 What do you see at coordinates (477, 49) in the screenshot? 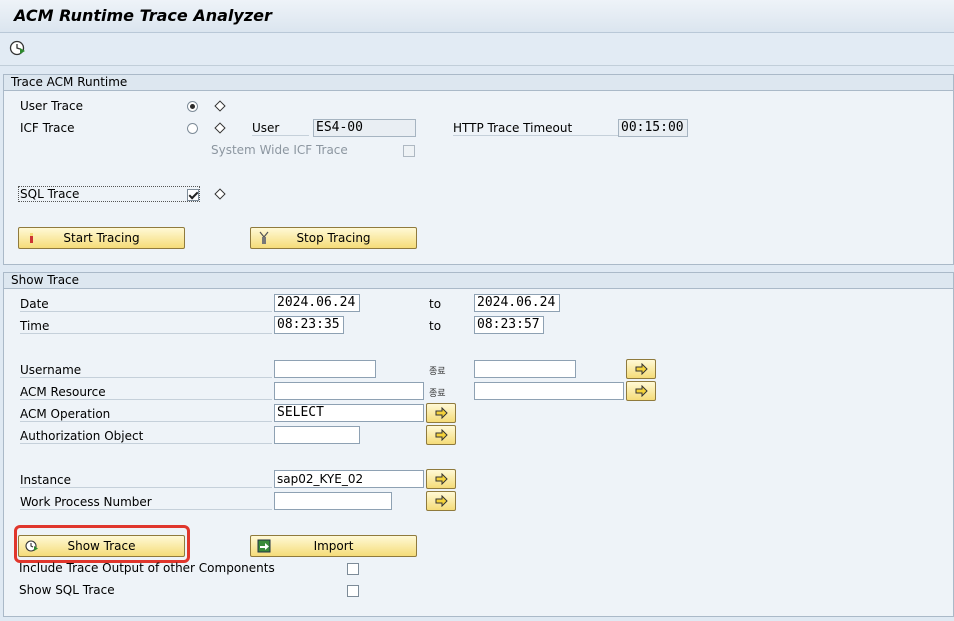
I see `application-toolbar` at bounding box center [477, 49].